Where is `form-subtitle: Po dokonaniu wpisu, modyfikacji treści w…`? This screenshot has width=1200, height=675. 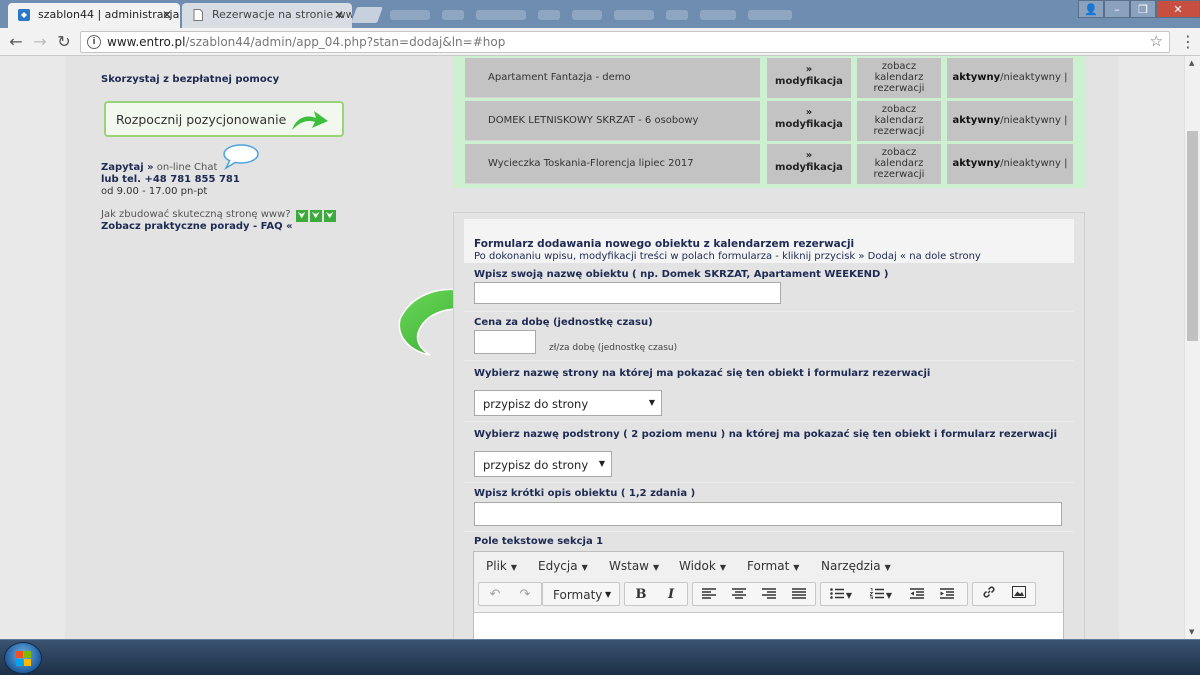
form-subtitle: Po dokonaniu wpisu, modyfikacji treści w… is located at coordinates (727, 256).